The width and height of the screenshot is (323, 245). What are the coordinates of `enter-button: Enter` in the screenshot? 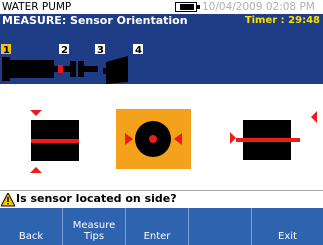 It's located at (157, 226).